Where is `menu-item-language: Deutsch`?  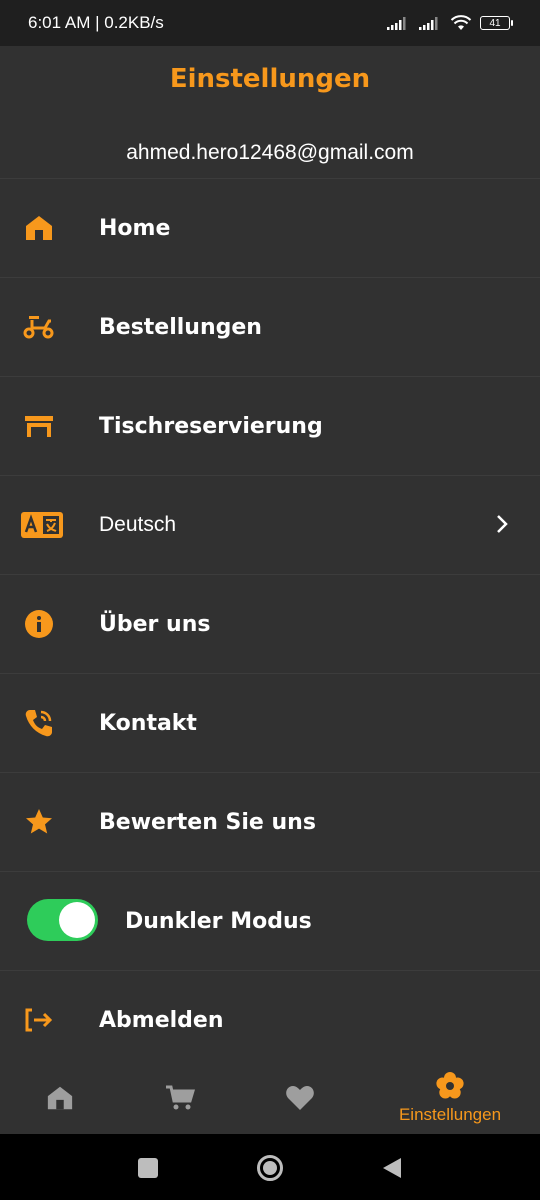 menu-item-language: Deutsch is located at coordinates (270, 525).